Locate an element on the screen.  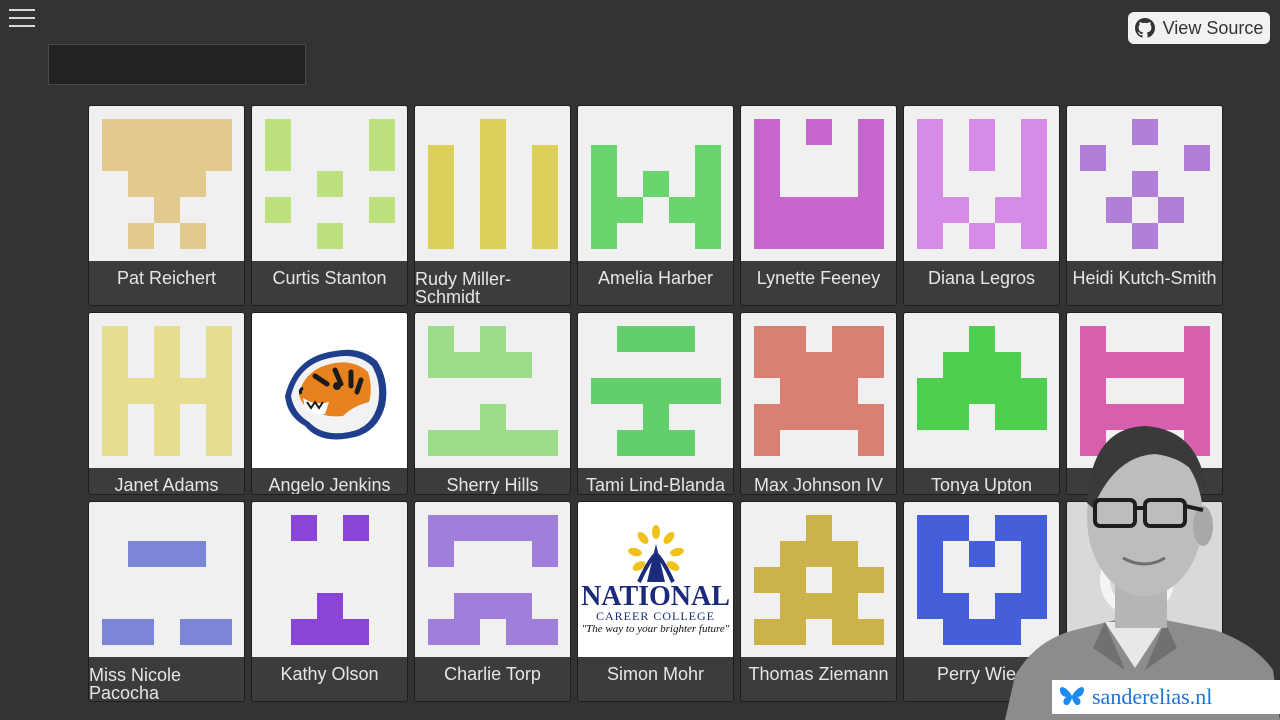
person-card: Heidi Kutch-Smith is located at coordinates (1144, 205).